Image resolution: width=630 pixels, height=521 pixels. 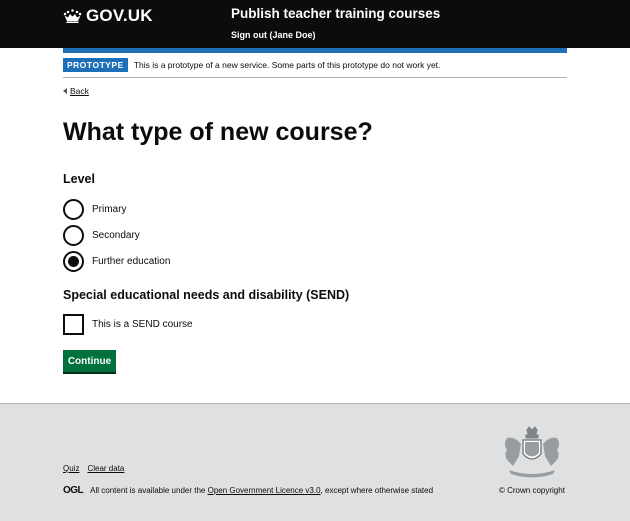 I want to click on crown-icon, so click(x=72, y=16).